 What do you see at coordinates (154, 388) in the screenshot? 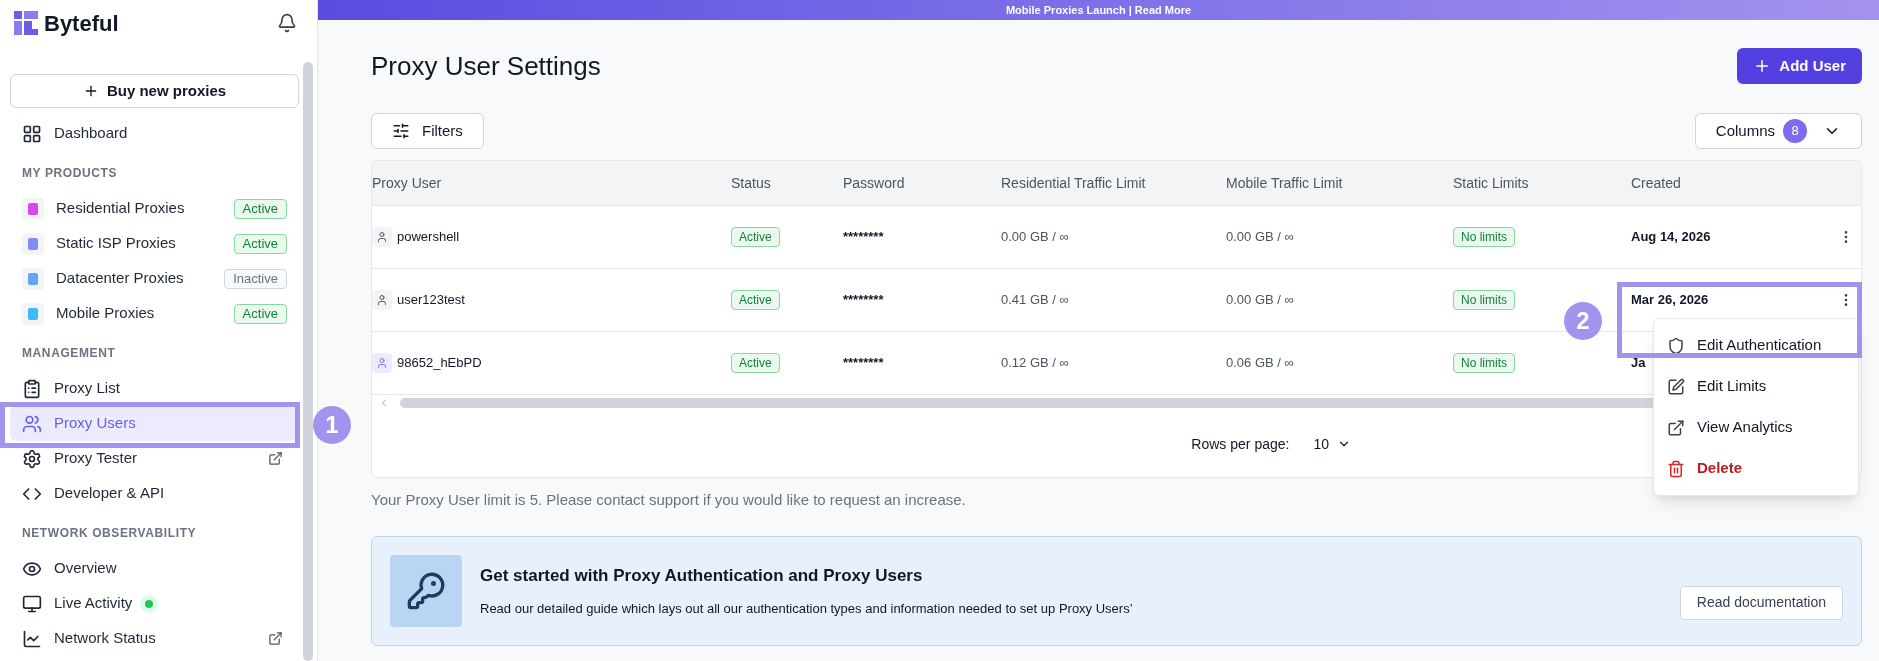
I see `sidebar-item: Proxy List` at bounding box center [154, 388].